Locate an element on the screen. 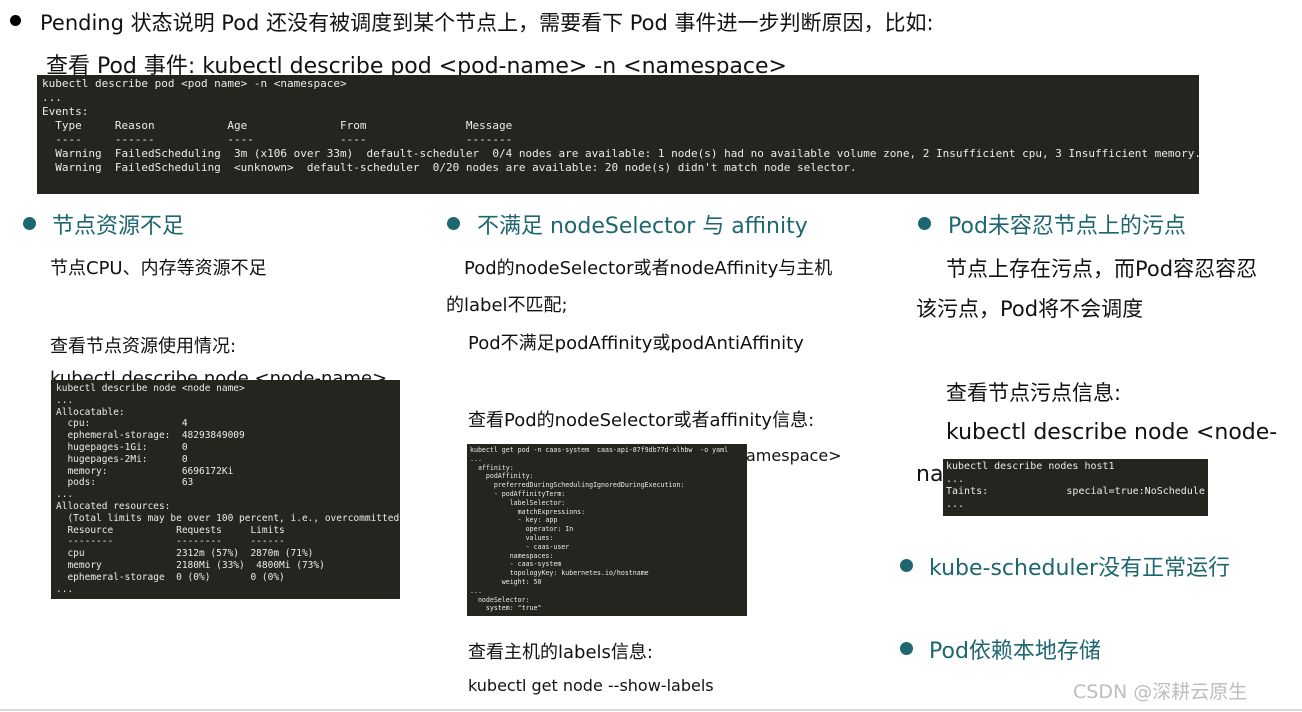  taint-line: Taints: special=true:NoSchedule is located at coordinates (1075, 491).